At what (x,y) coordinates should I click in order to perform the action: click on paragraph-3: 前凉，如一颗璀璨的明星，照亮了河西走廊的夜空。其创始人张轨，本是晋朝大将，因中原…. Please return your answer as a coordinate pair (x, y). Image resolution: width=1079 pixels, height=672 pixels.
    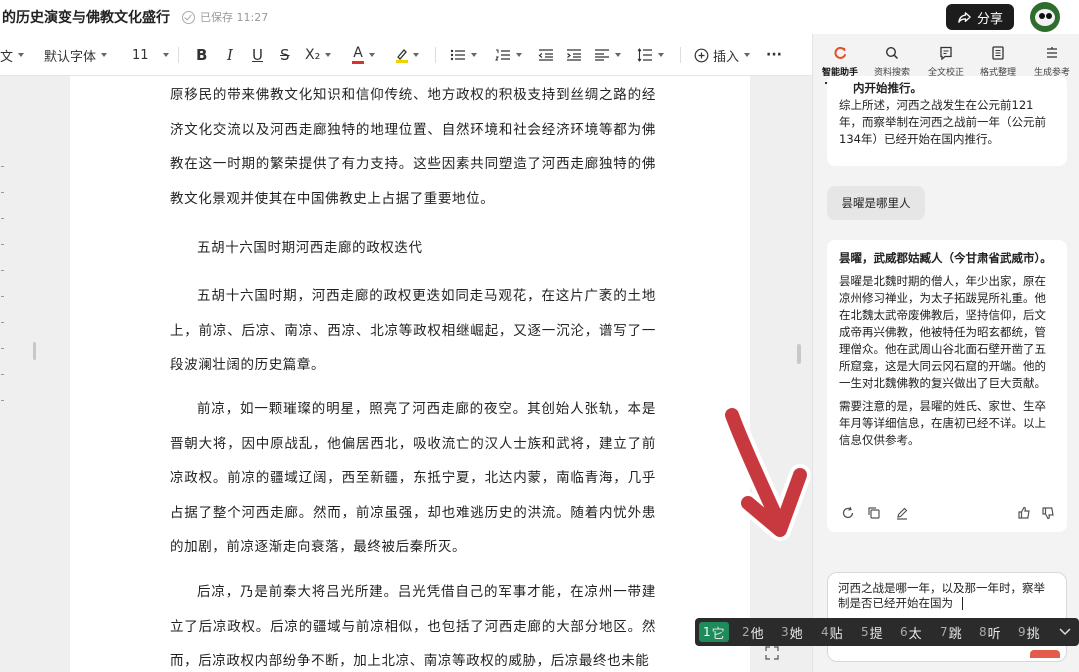
    Looking at the image, I should click on (413, 478).